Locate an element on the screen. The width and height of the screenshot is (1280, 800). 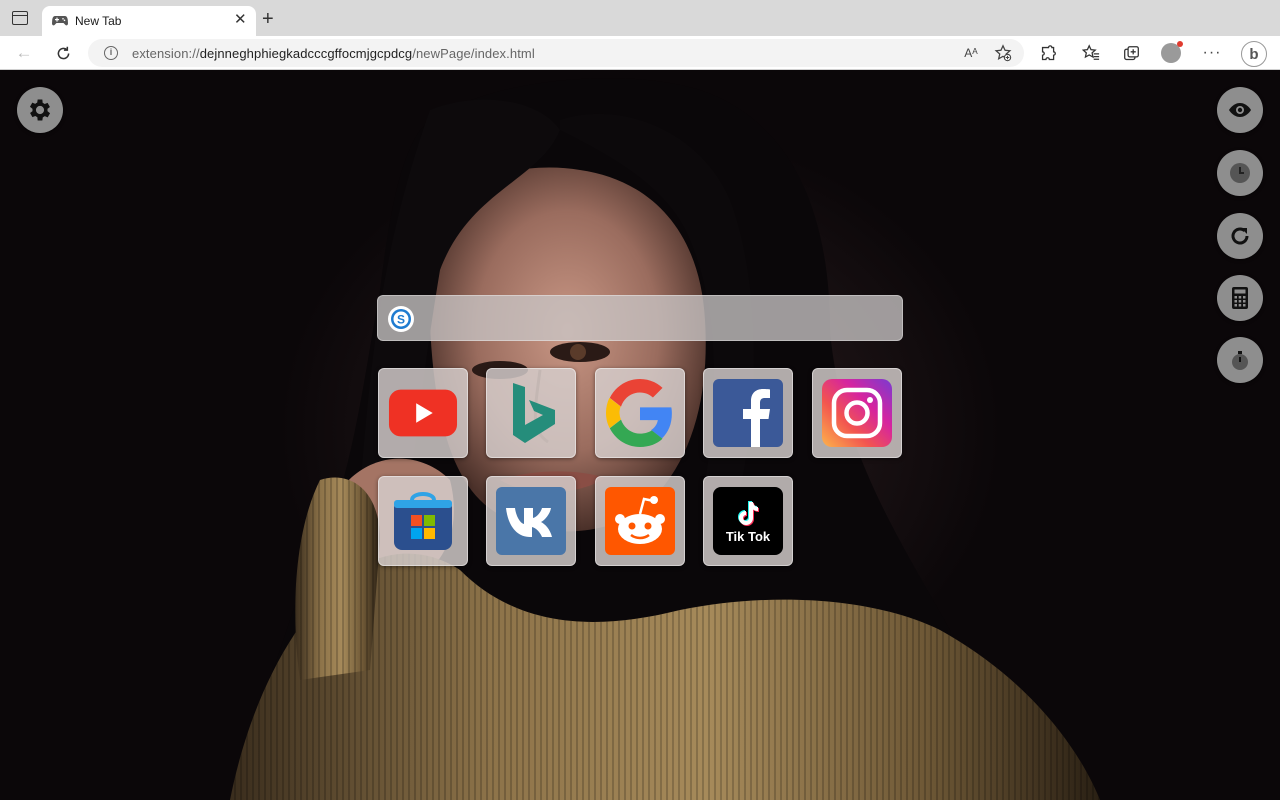
search-input is located at coordinates (659, 318).